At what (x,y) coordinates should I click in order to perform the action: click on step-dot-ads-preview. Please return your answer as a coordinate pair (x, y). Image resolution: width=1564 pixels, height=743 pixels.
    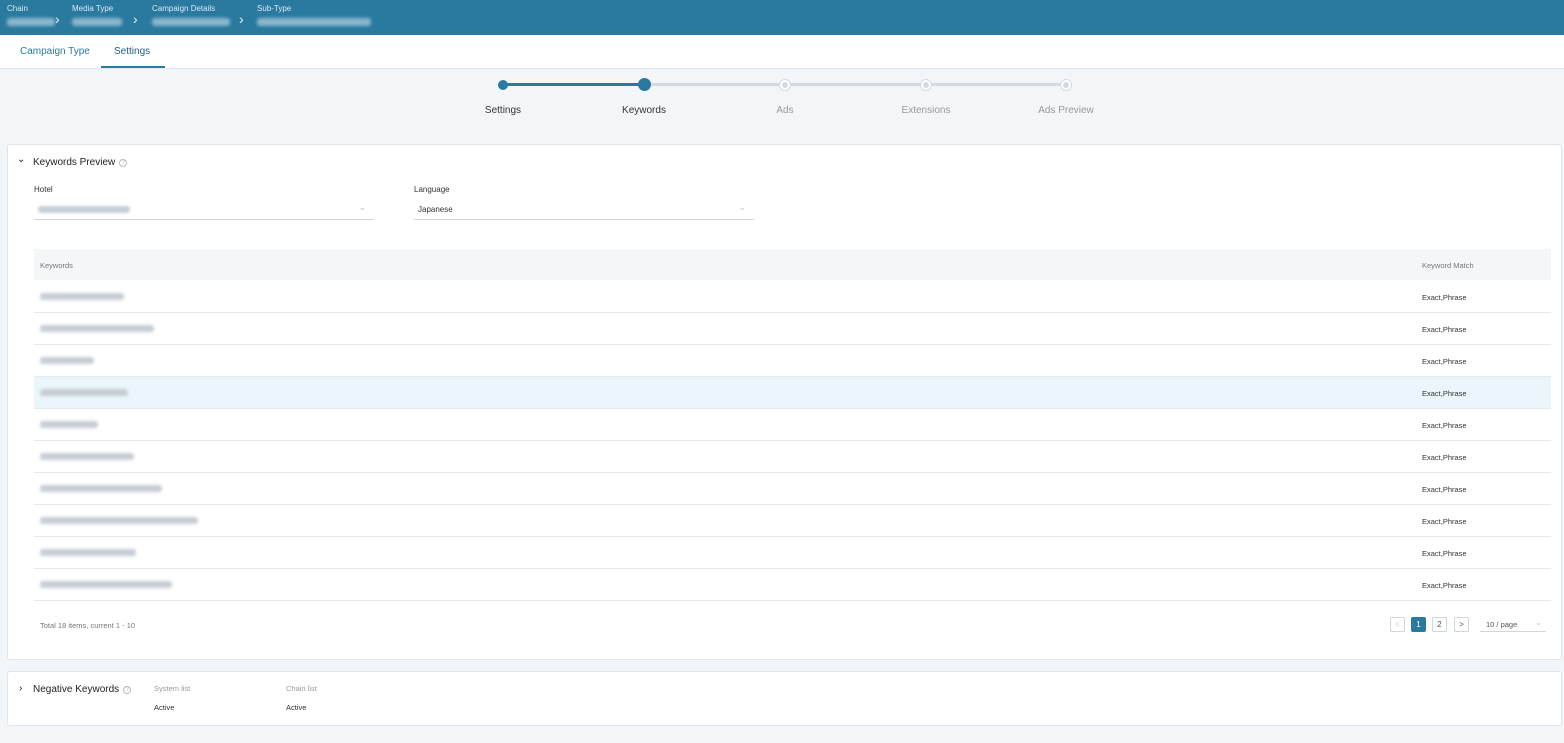
    Looking at the image, I should click on (1066, 85).